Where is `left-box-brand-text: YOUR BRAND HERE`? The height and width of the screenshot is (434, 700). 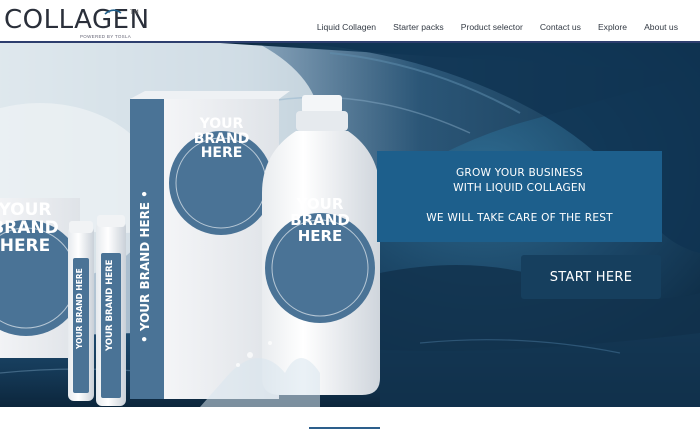 left-box-brand-text: YOUR BRAND HERE is located at coordinates (29, 228).